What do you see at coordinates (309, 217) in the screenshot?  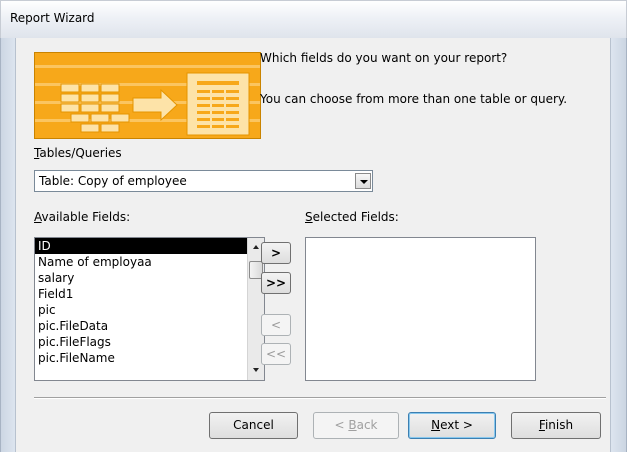 I see `selected-label-accelerator: S` at bounding box center [309, 217].